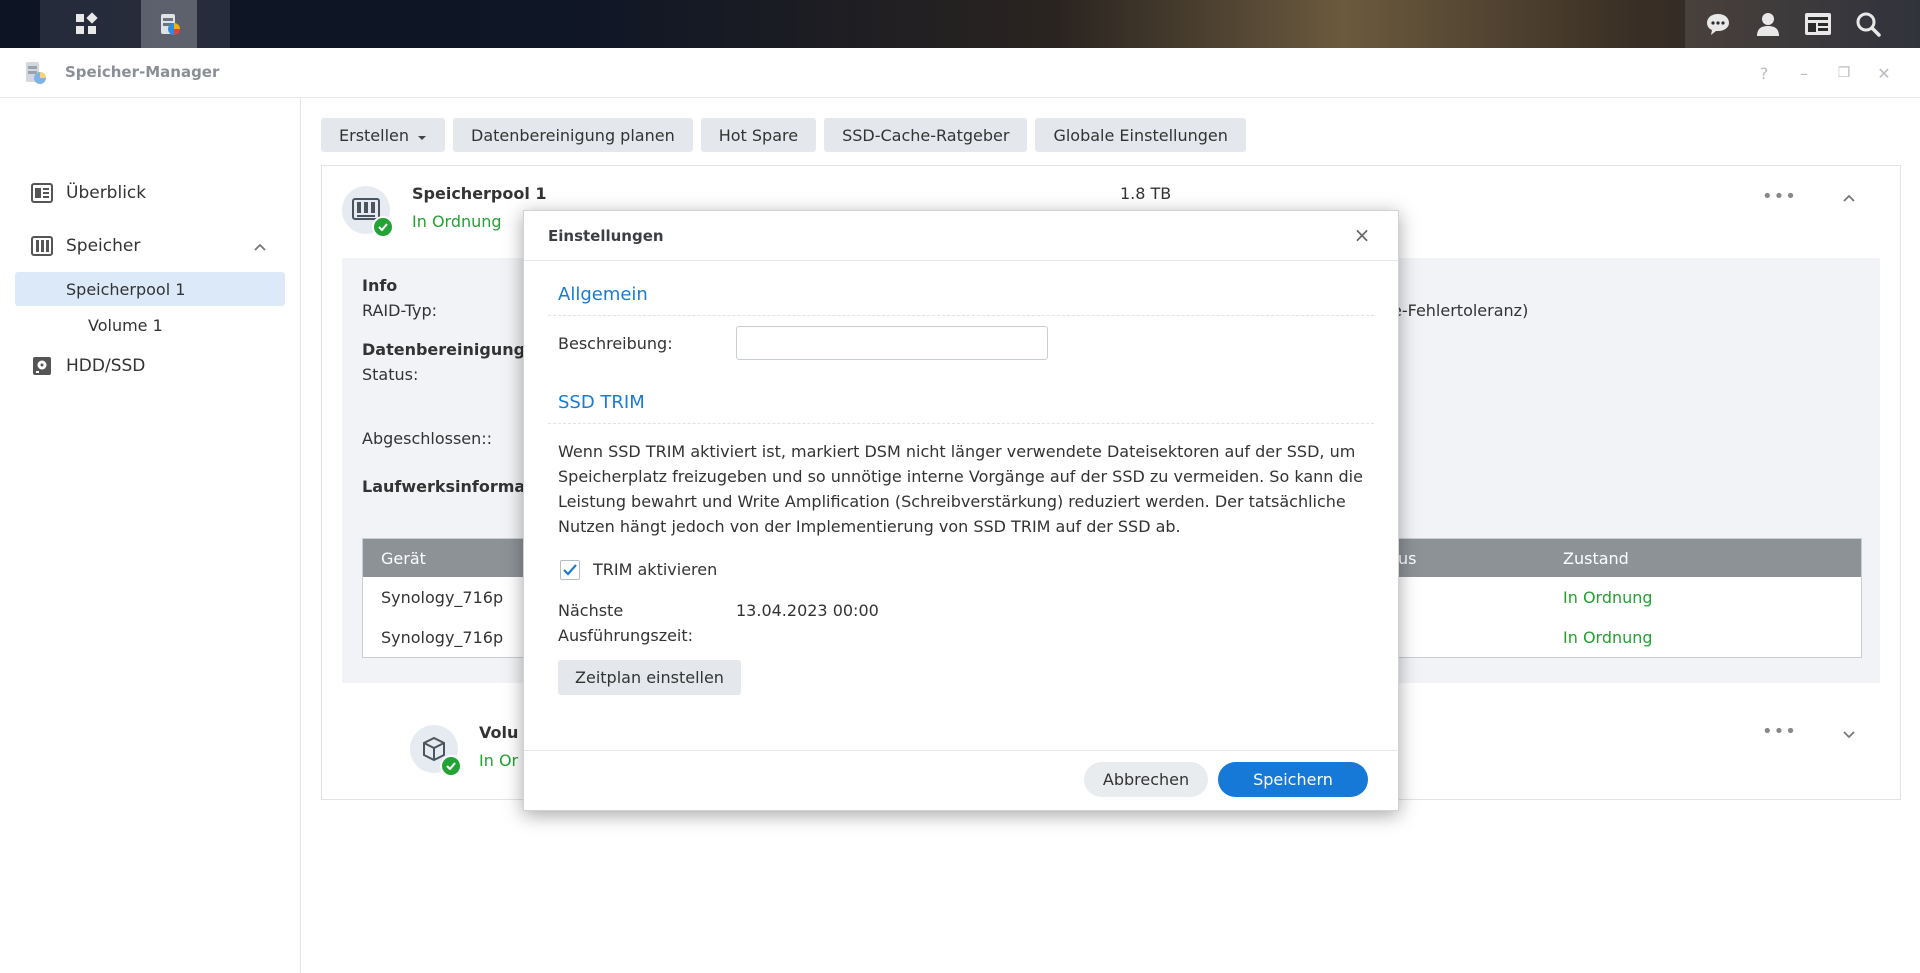  What do you see at coordinates (807, 610) in the screenshot?
I see `next-run-value: 13.04.2023 00:00` at bounding box center [807, 610].